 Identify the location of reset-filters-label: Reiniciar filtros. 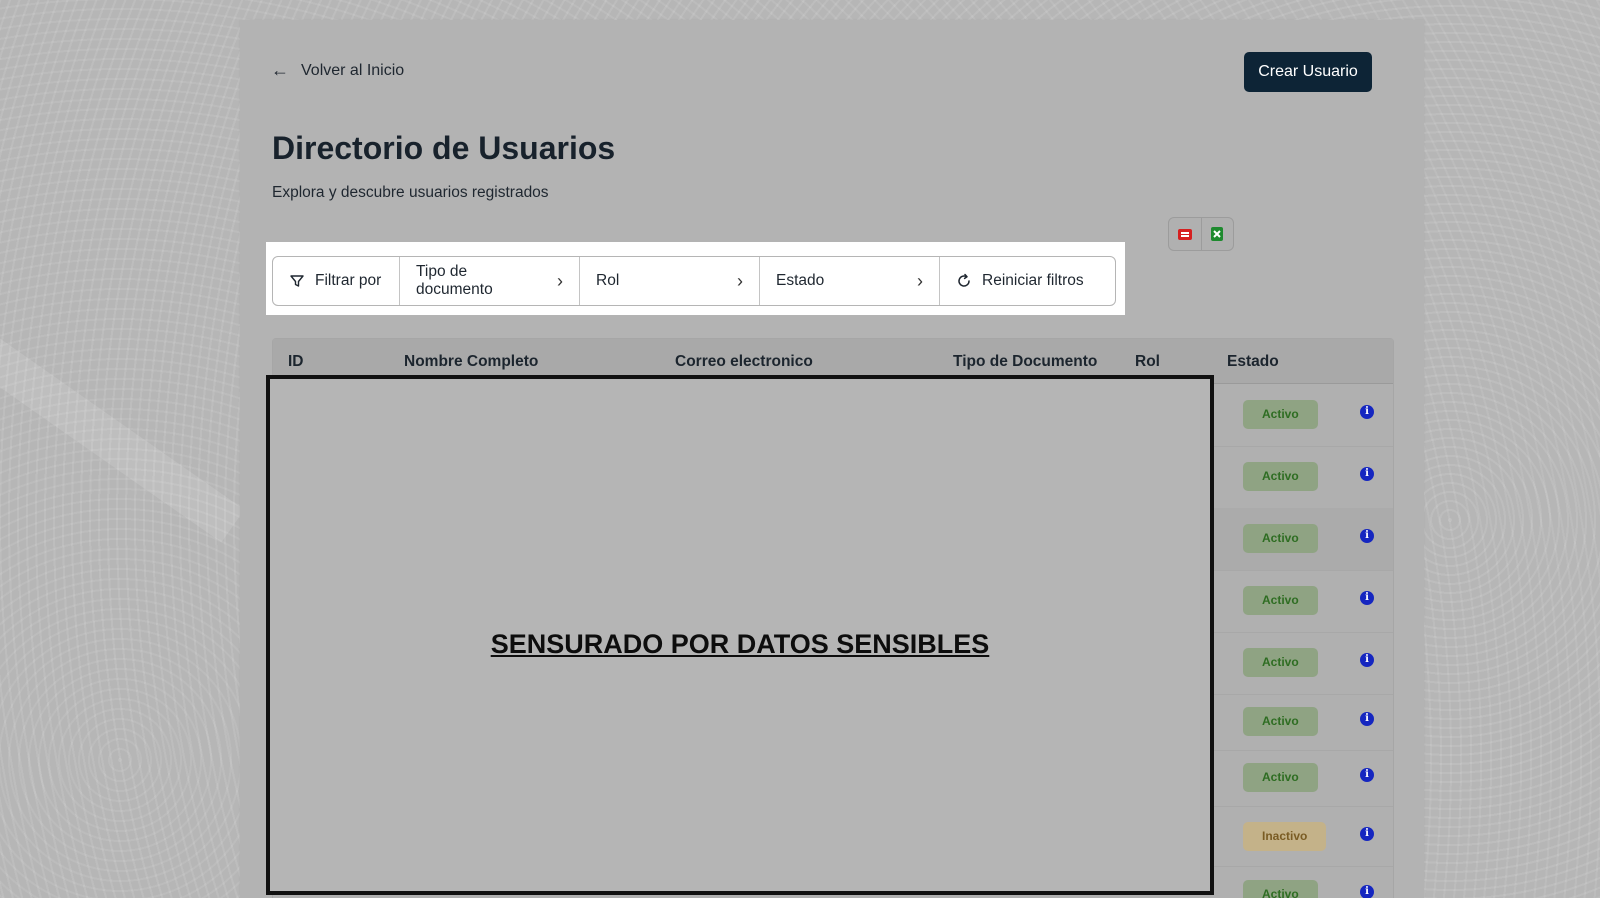
(1033, 280).